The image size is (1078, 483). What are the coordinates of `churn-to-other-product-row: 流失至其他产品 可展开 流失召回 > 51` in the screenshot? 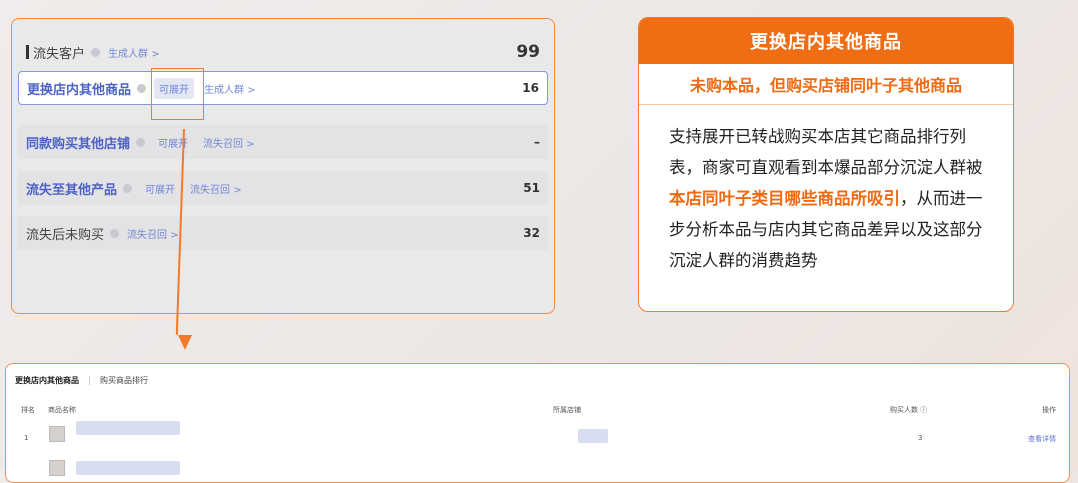 It's located at (283, 188).